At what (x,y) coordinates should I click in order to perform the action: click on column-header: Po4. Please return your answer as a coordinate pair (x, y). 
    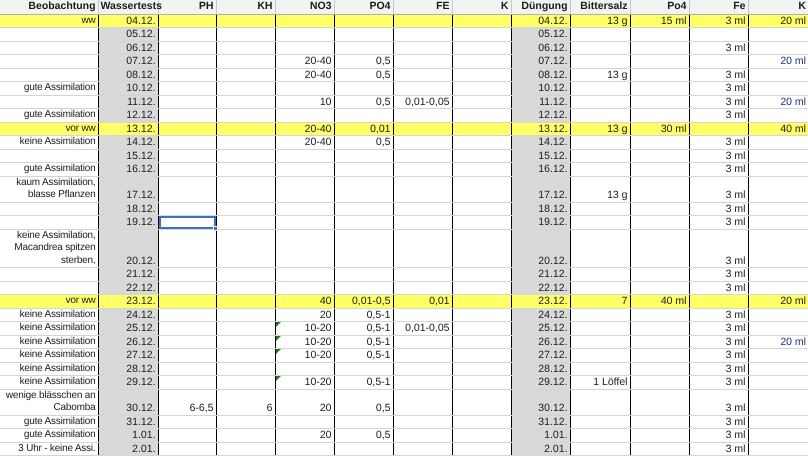
    Looking at the image, I should click on (659, 7).